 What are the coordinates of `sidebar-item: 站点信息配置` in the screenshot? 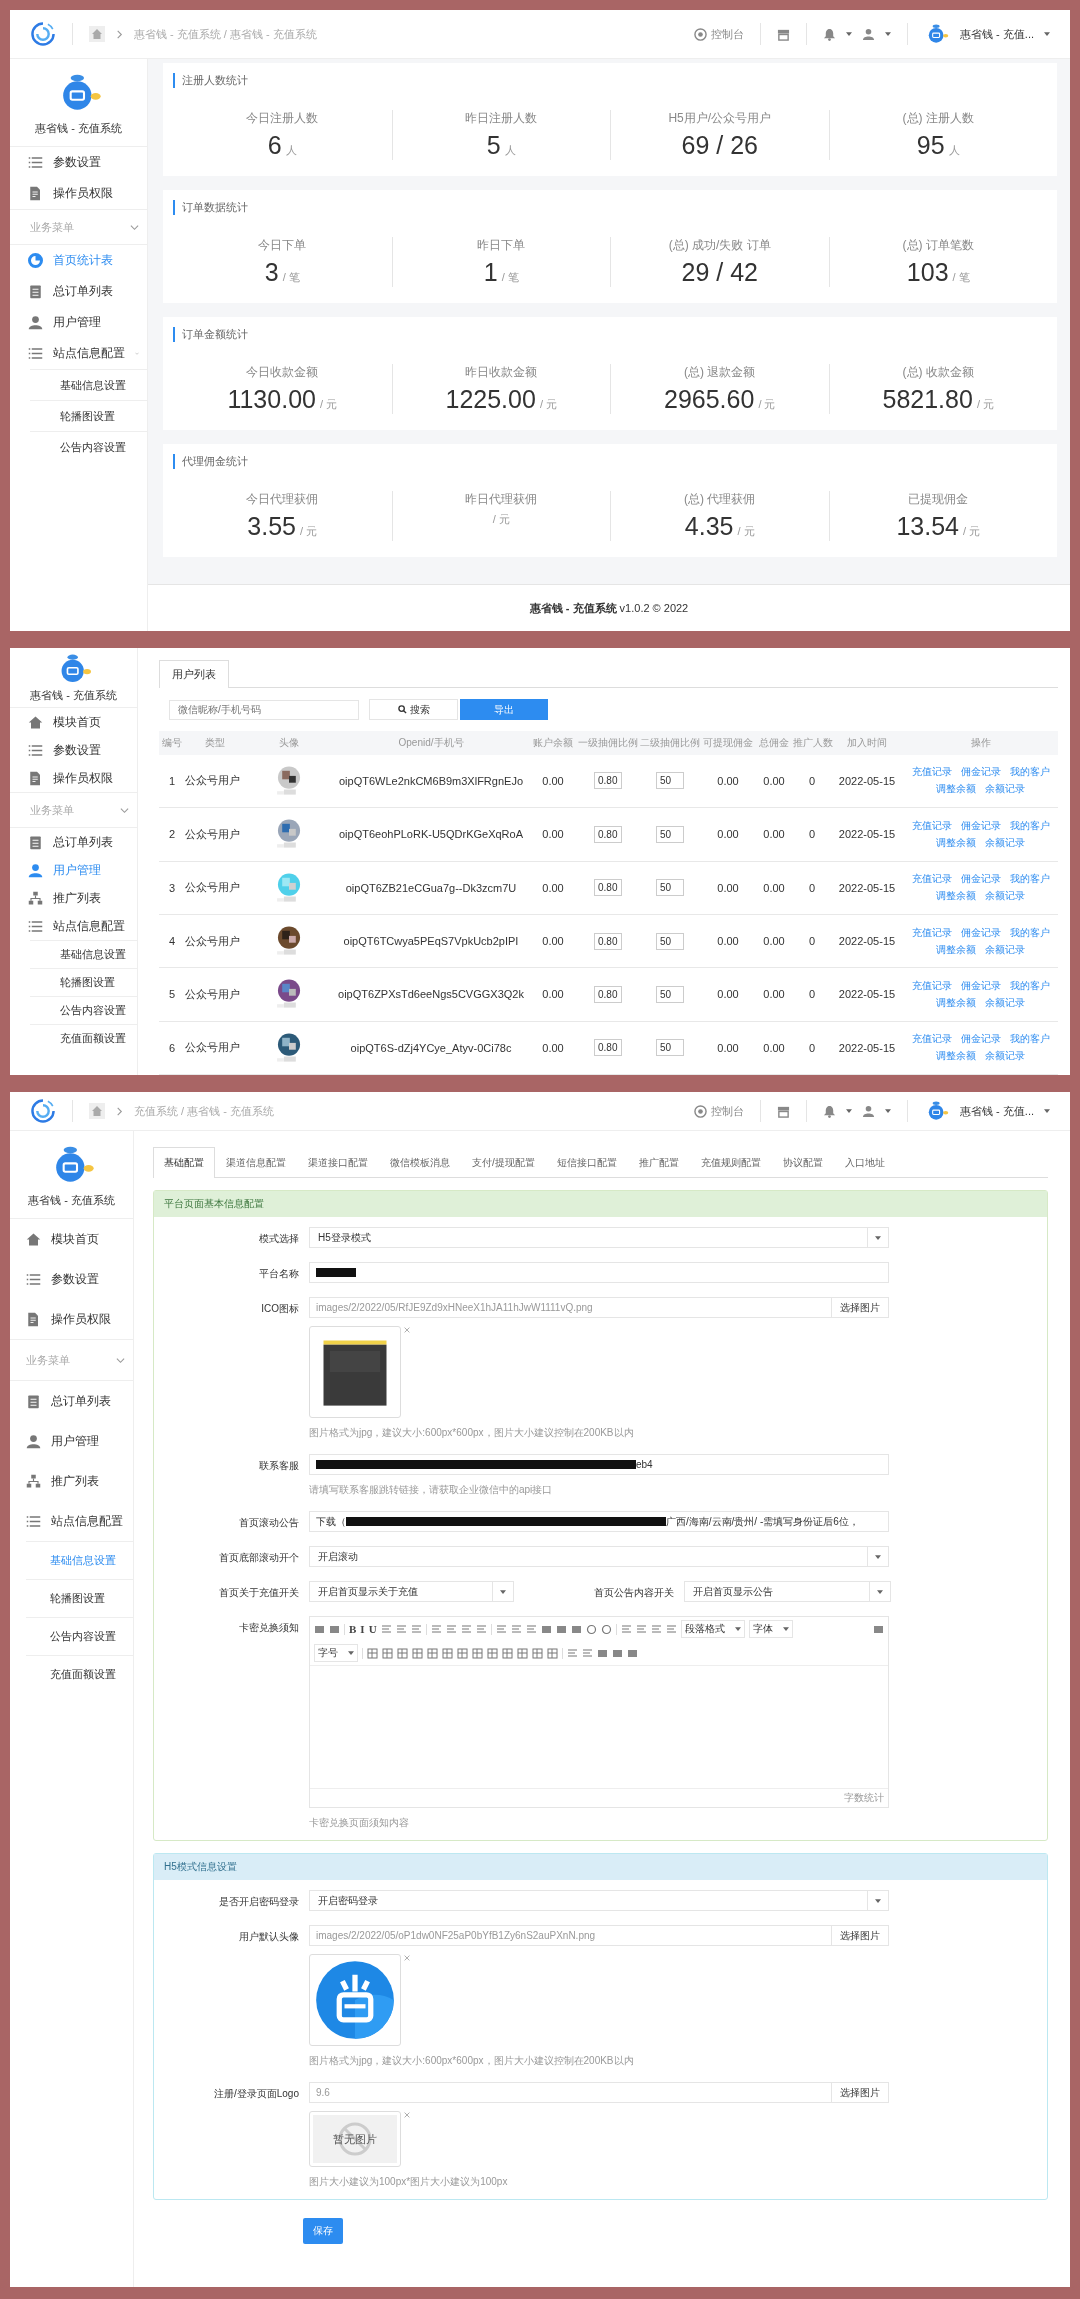 It's located at (73, 926).